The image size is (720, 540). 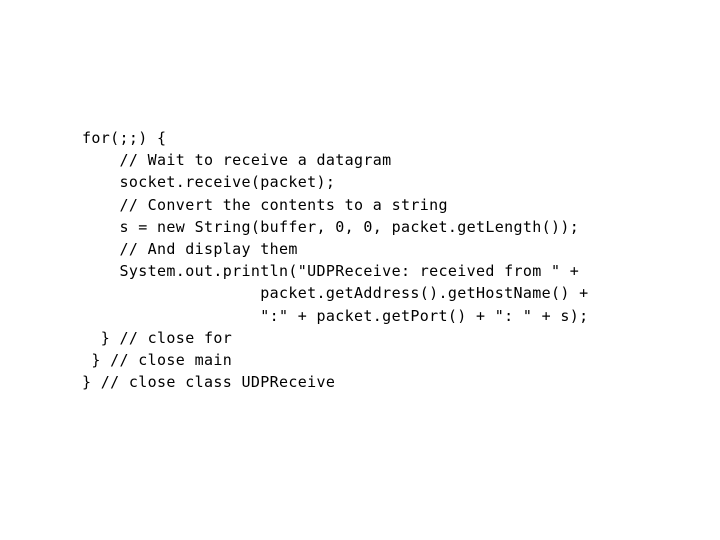 I want to click on code-line: socket.receive(packet);, so click(x=209, y=182).